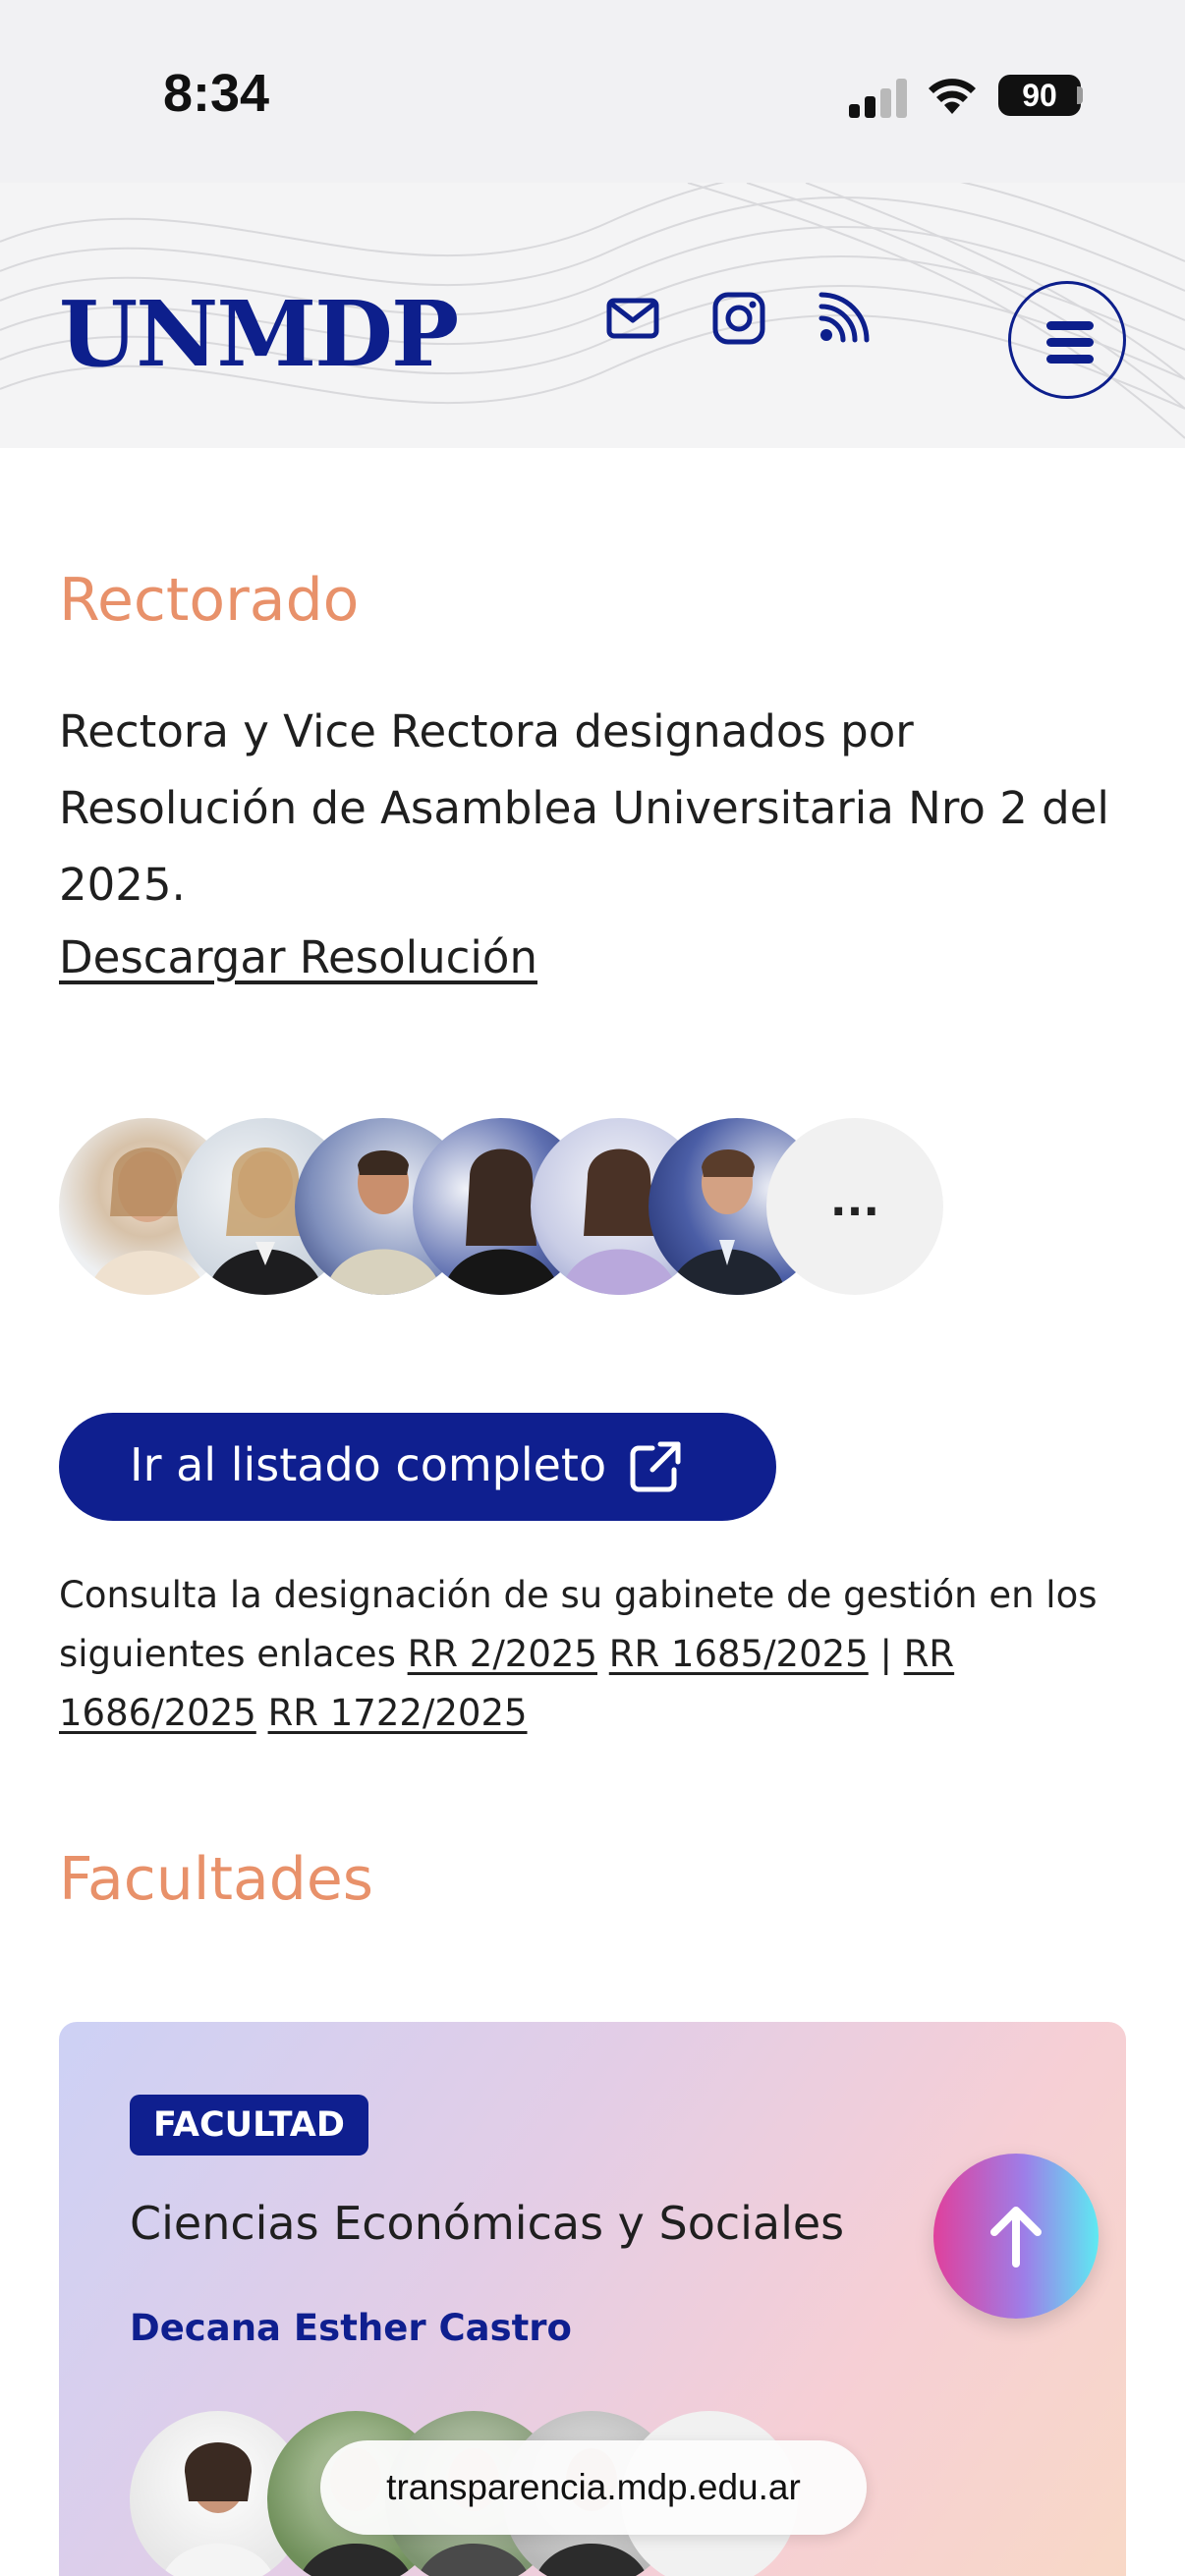 The height and width of the screenshot is (2576, 1185). Describe the element at coordinates (487, 2223) in the screenshot. I see `faculty-name: Ciencias Económicas y Sociales` at that location.